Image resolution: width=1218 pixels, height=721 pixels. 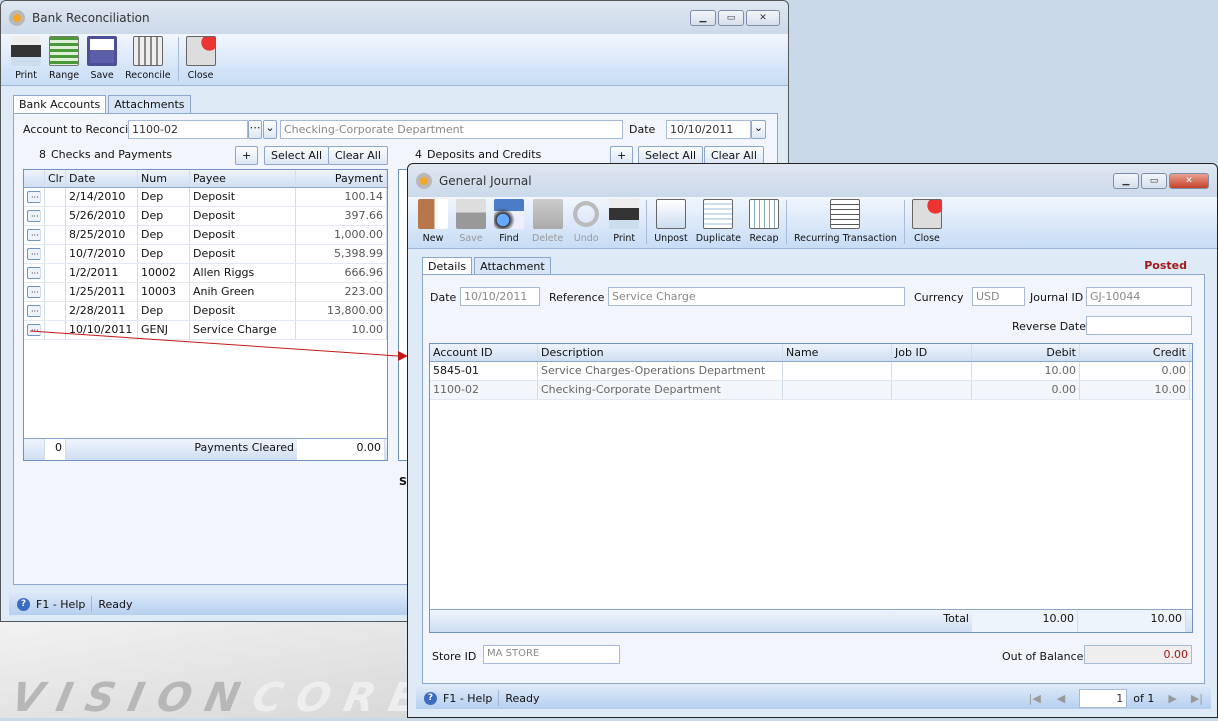 I want to click on arrow-line, so click(x=214, y=343).